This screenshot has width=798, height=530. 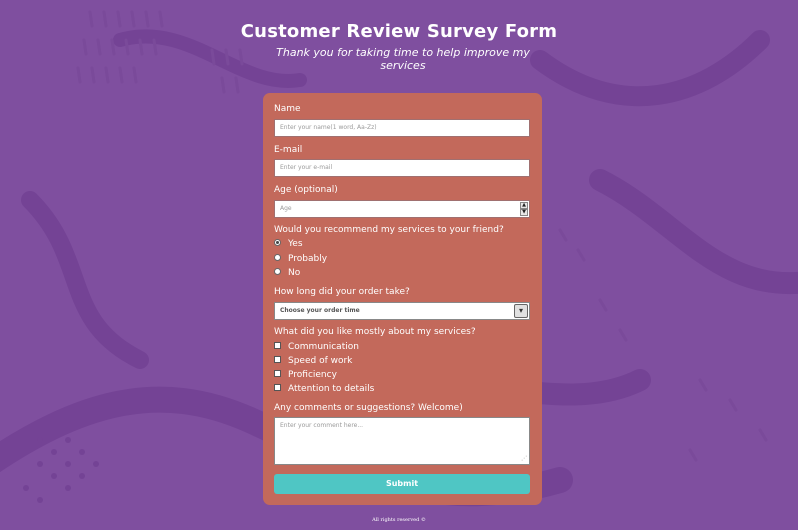 I want to click on order-time-label: How long did your order take?, so click(x=342, y=292).